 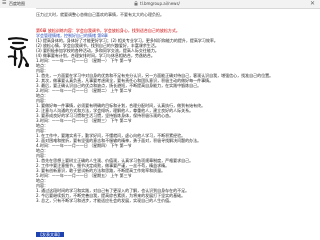 I want to click on browser-address-bar: ☰ 百度地图 tl.bmgroup.ai/news/ ✕, so click(x=160, y=4).